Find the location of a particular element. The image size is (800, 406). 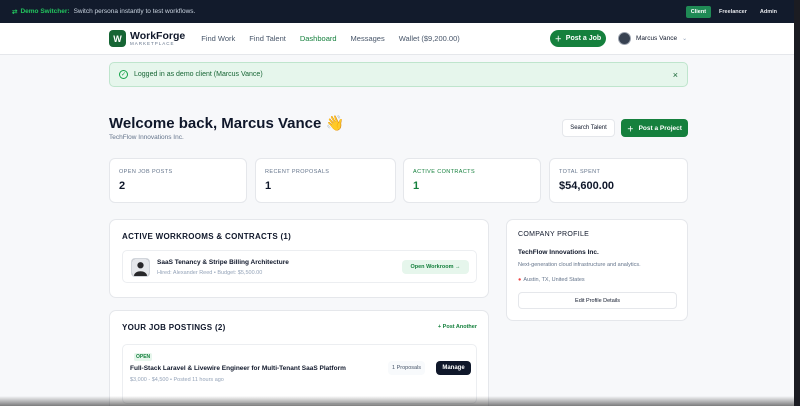

proposals-count: 1 Proposals is located at coordinates (407, 368).